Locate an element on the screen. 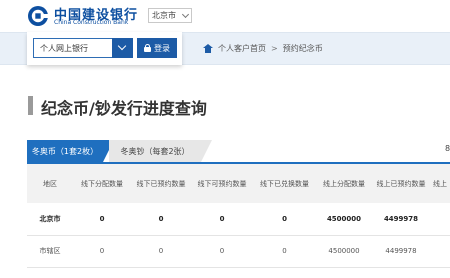  city-selector: 北京市 is located at coordinates (170, 15).